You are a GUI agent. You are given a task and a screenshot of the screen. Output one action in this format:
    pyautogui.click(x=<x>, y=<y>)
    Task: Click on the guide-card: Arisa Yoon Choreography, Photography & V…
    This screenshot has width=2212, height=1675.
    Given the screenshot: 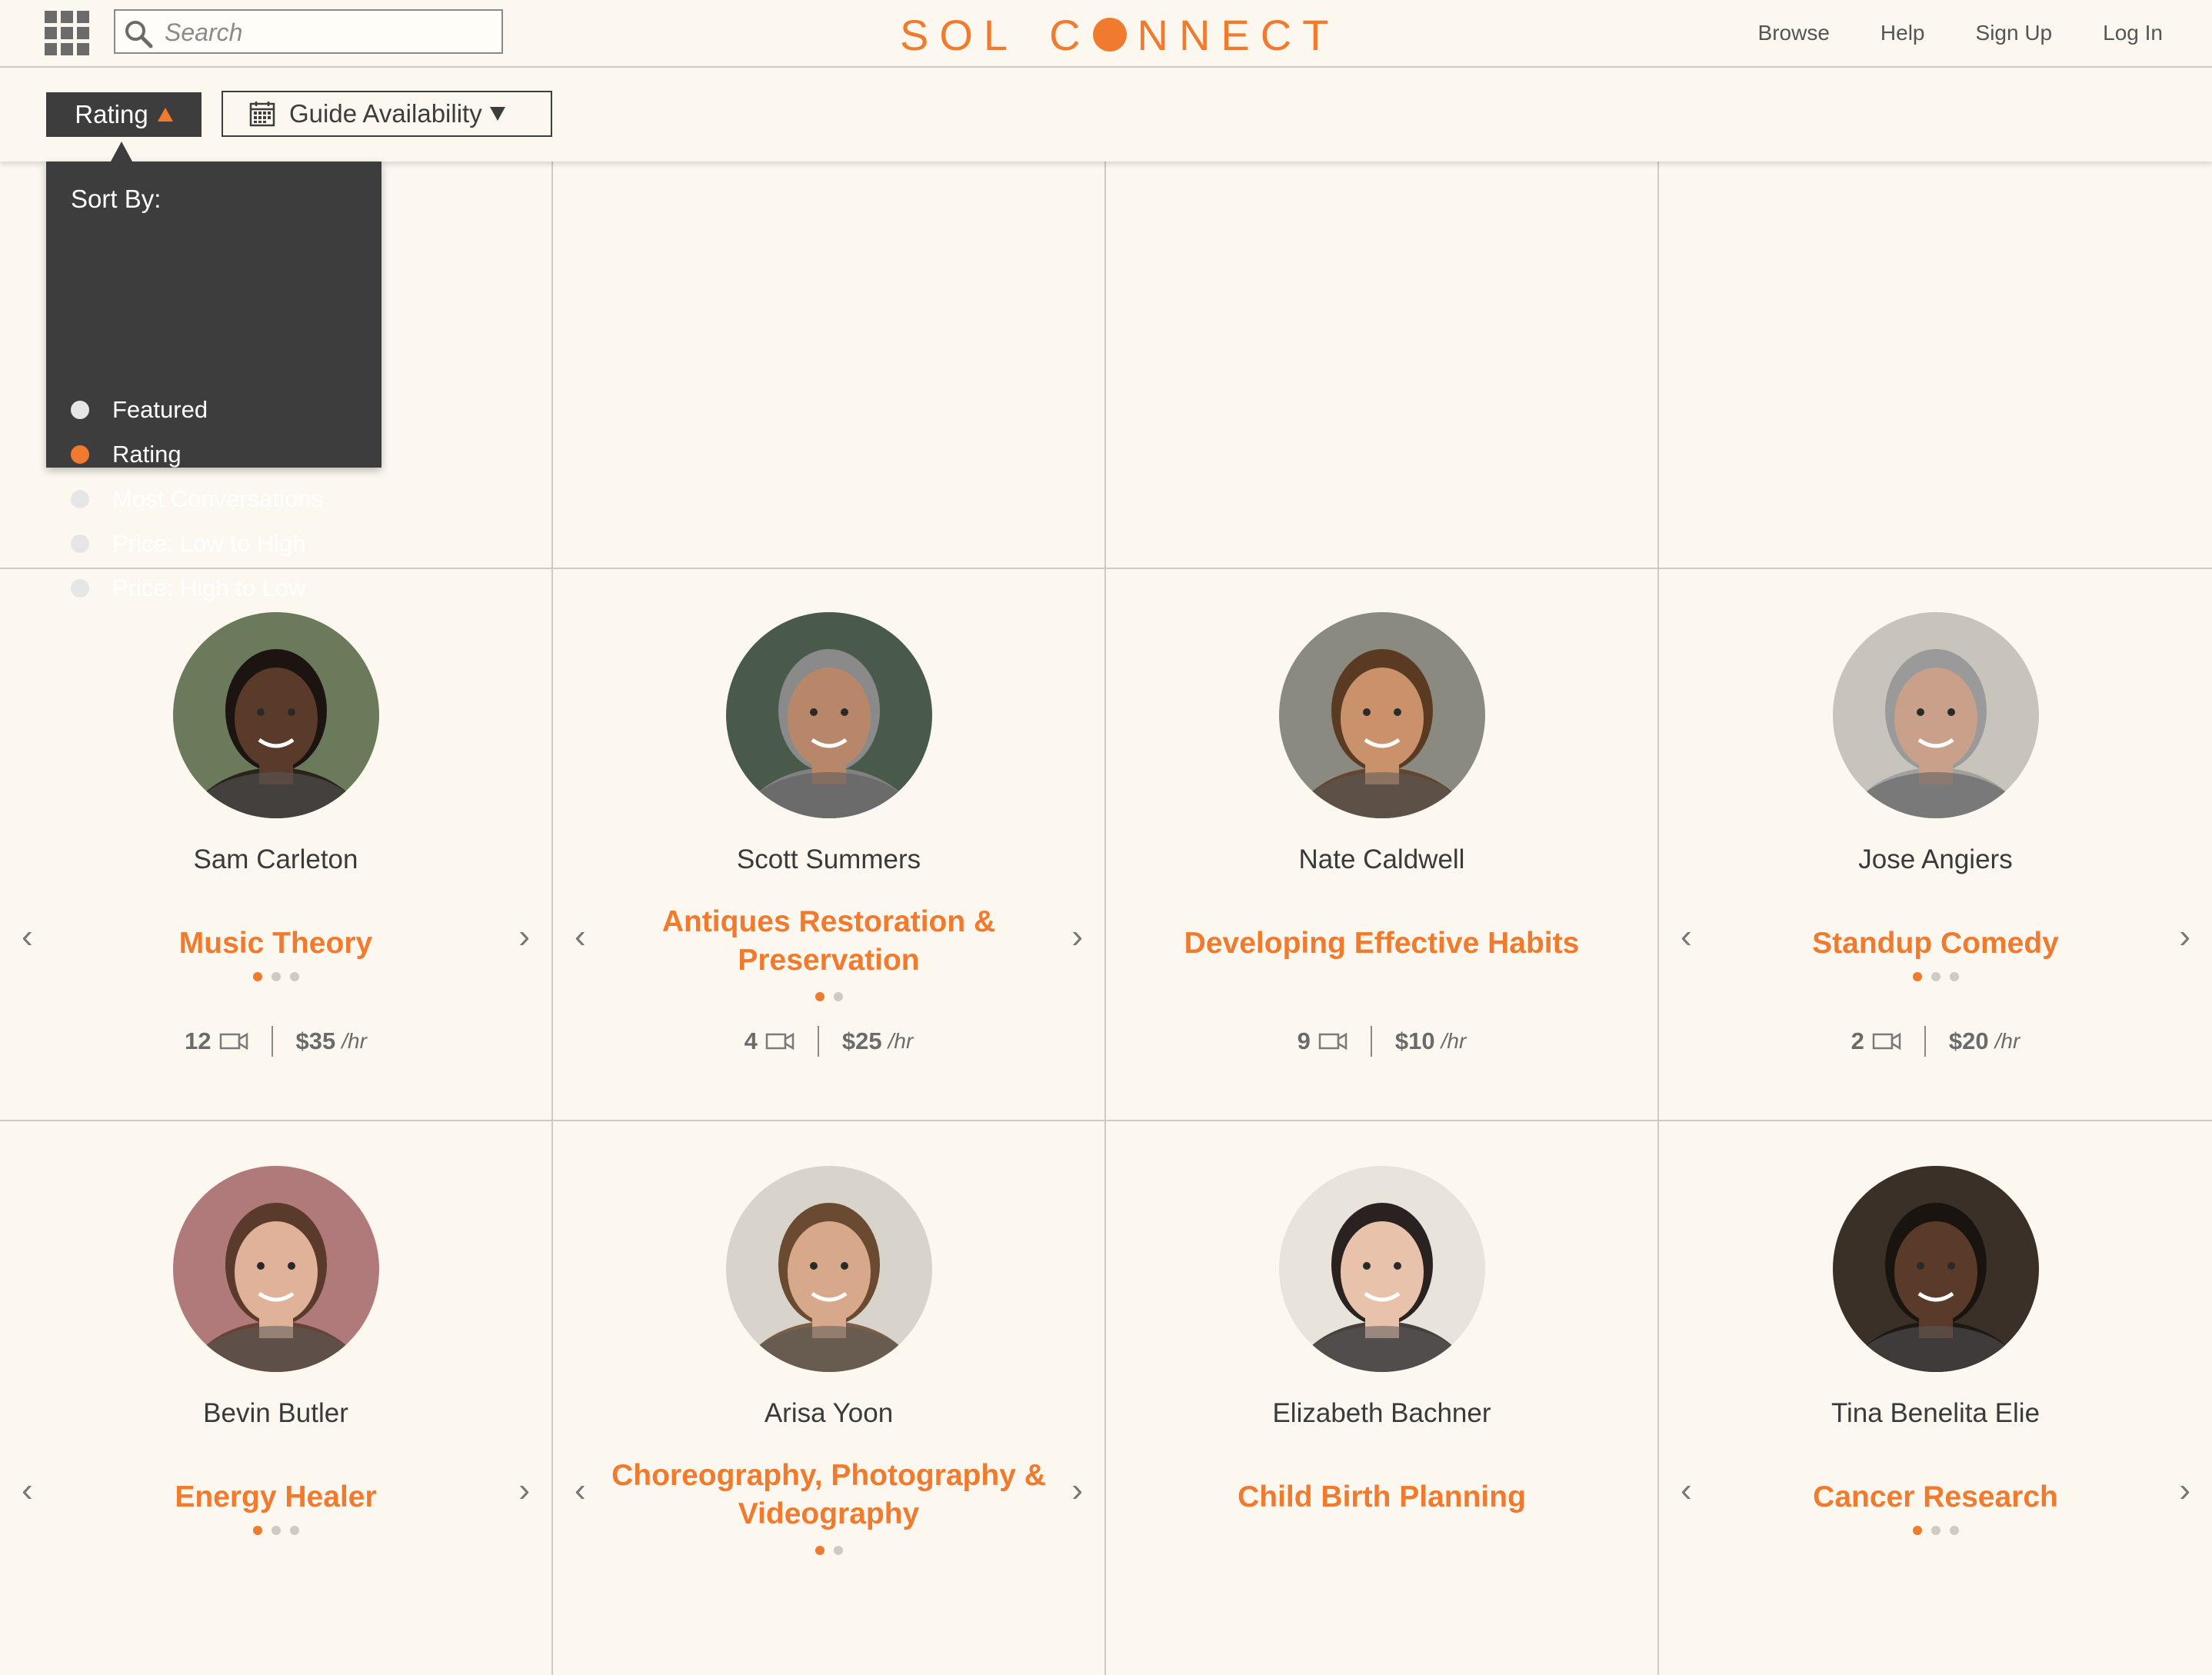 What is the action you would take?
    pyautogui.click(x=829, y=1398)
    